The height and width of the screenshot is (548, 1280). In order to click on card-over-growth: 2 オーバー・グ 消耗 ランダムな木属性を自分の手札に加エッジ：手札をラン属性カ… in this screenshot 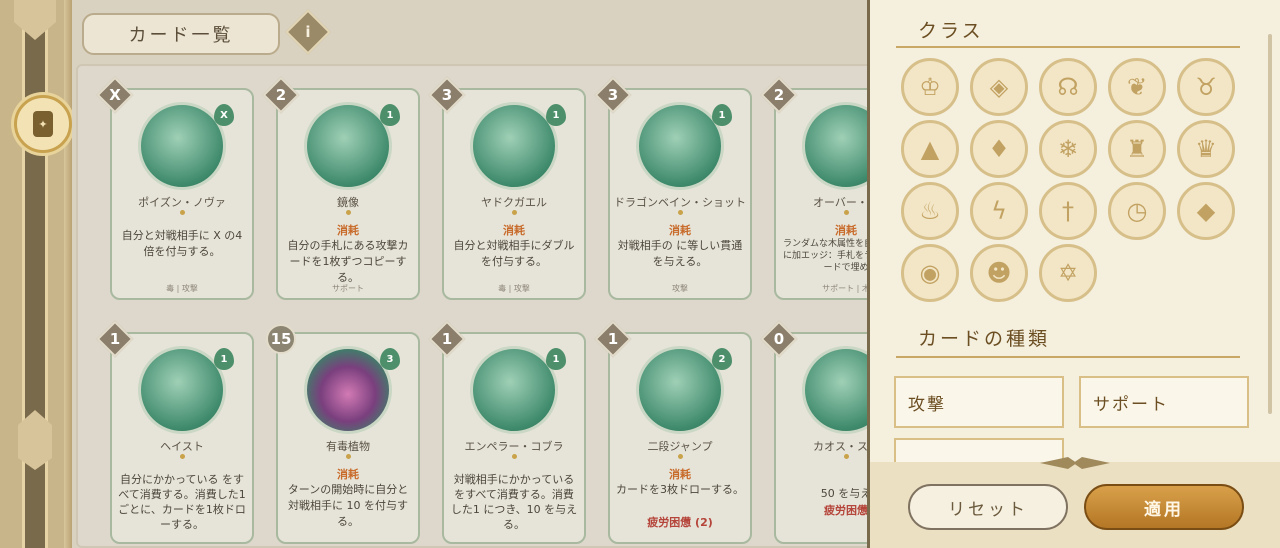, I will do `click(813, 188)`.